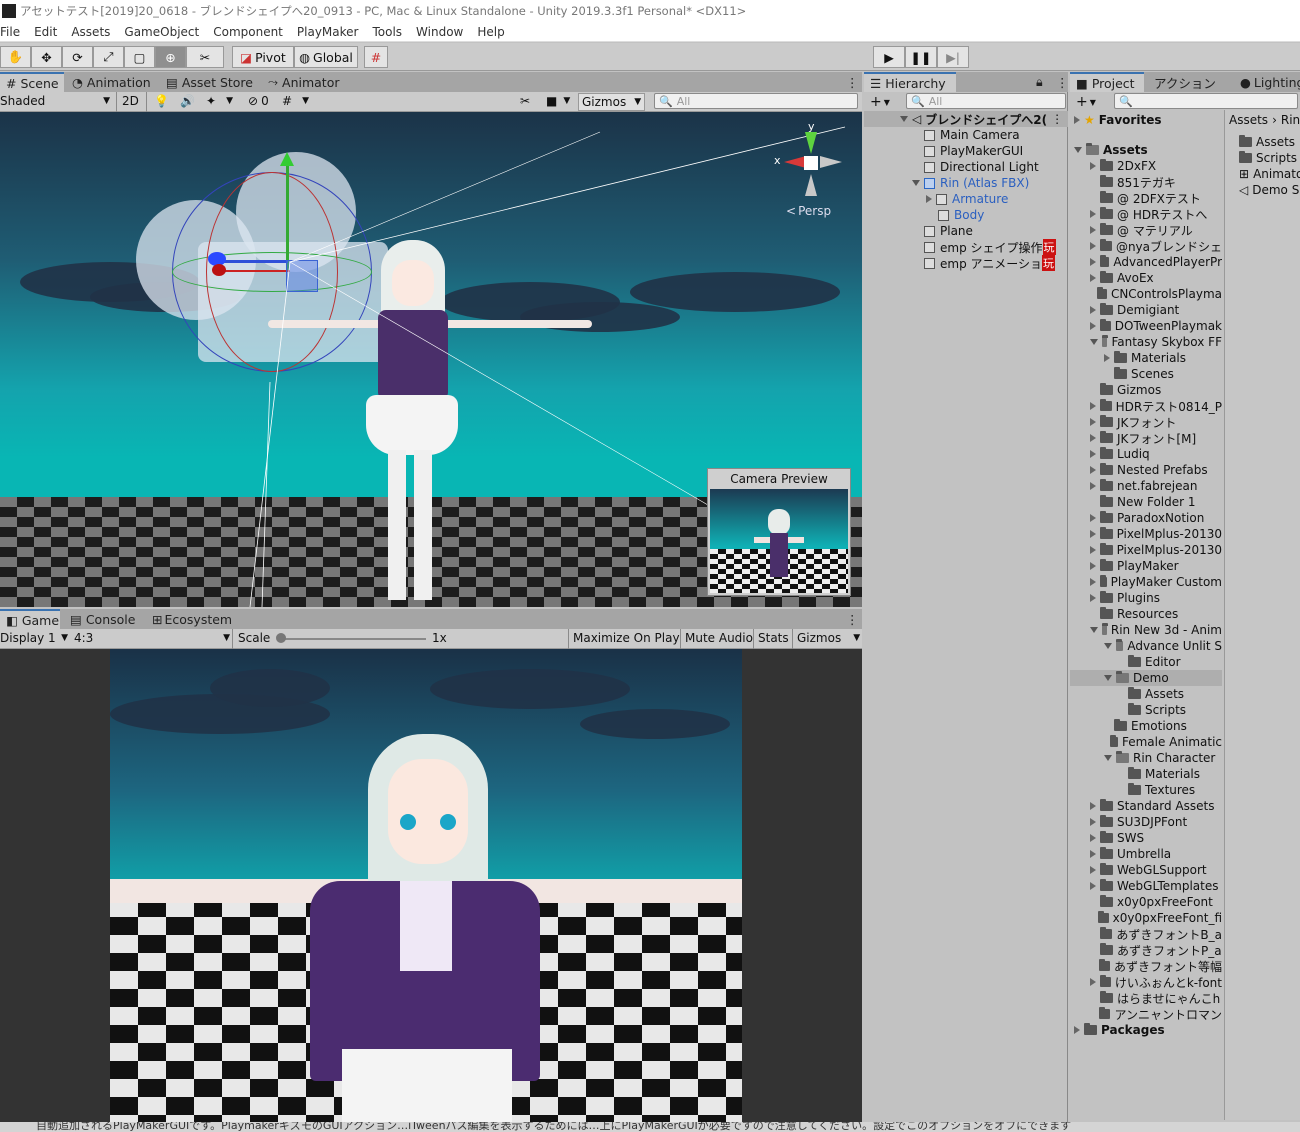 The image size is (1300, 1132). What do you see at coordinates (1146, 950) in the screenshot?
I see `project-folder-row: あずきフォントP_a` at bounding box center [1146, 950].